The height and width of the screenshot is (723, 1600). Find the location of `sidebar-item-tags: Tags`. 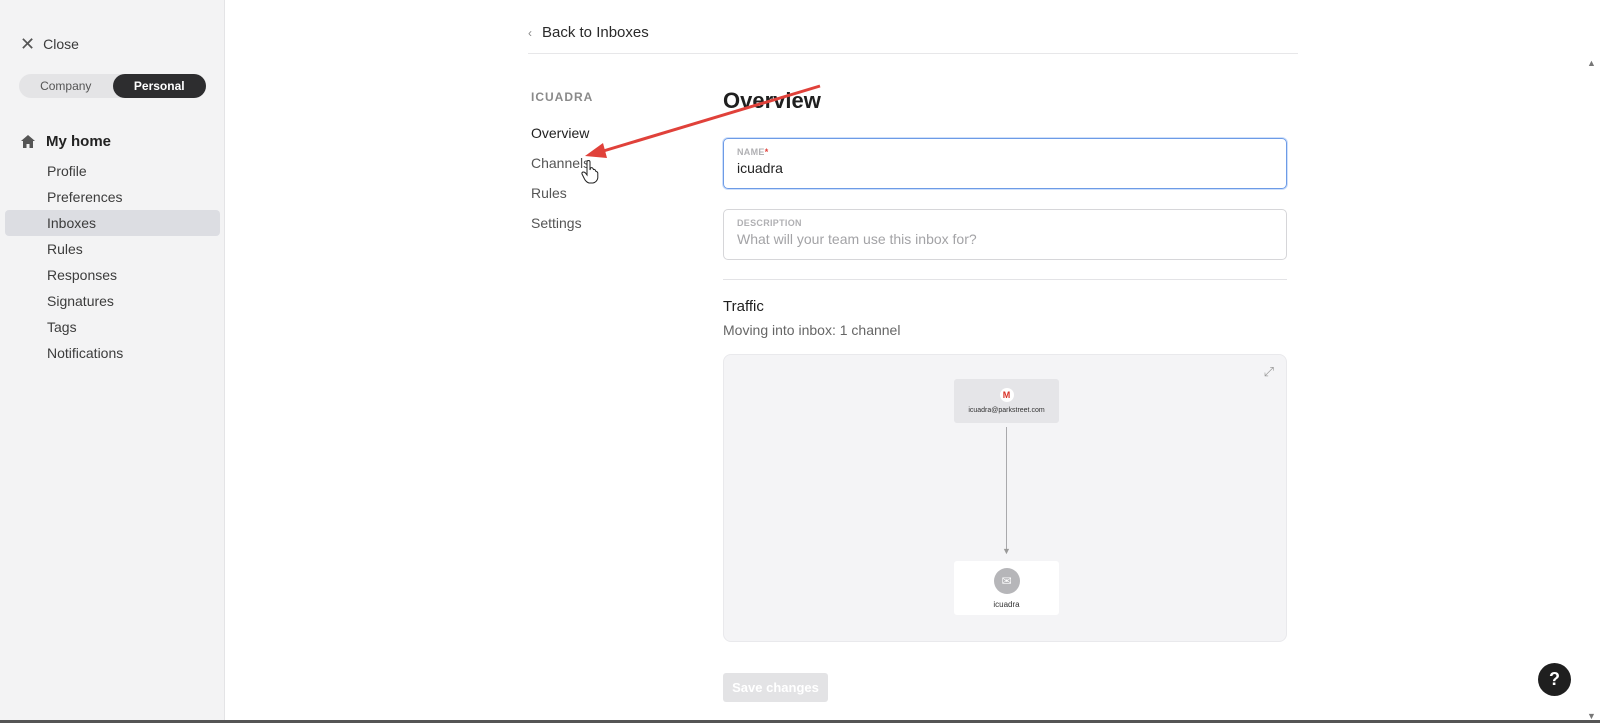

sidebar-item-tags: Tags is located at coordinates (112, 327).